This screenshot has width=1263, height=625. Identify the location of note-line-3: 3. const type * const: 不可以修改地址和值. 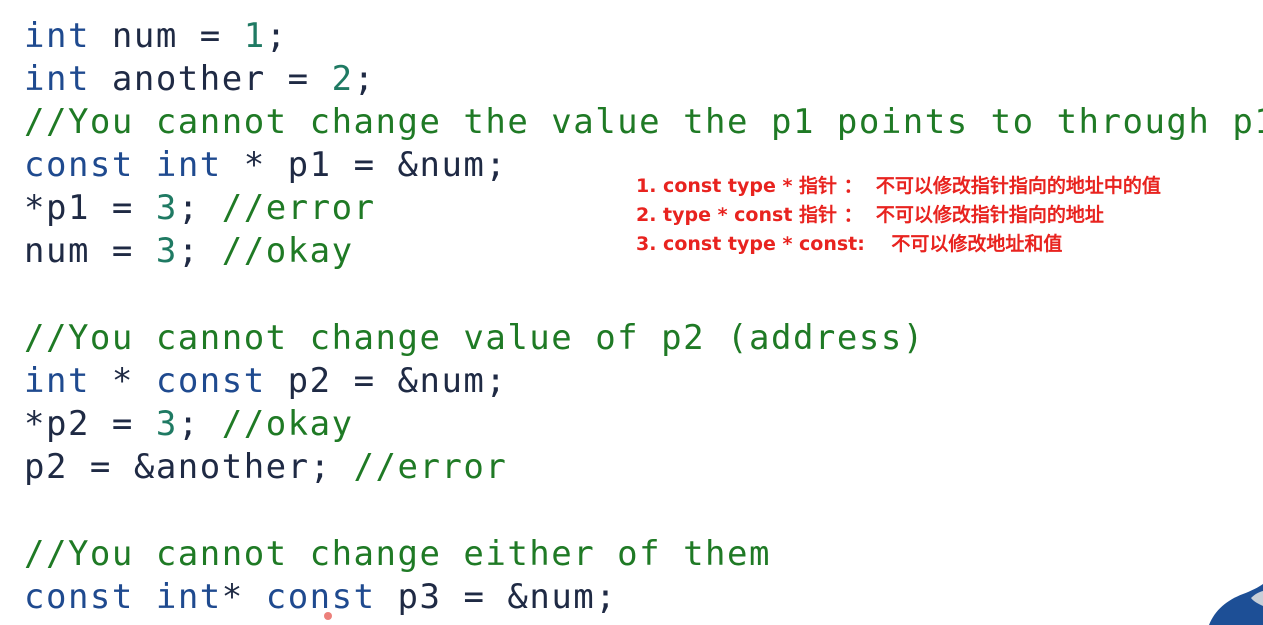
(849, 244).